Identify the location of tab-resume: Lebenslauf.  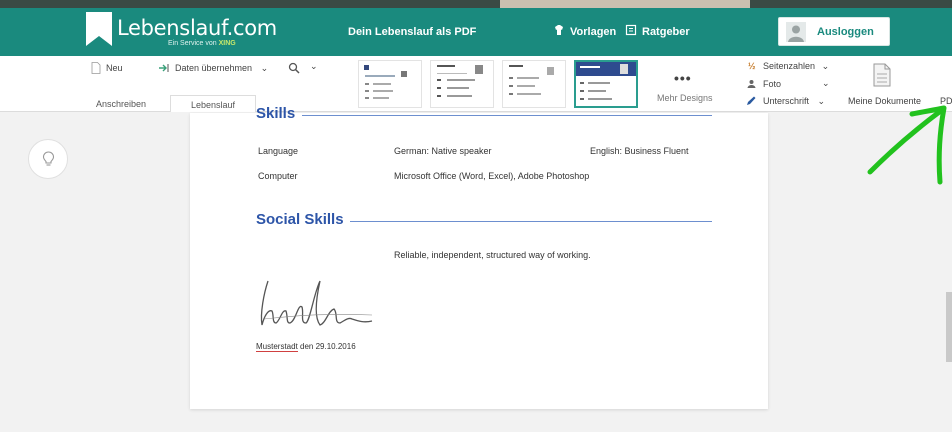
(213, 103).